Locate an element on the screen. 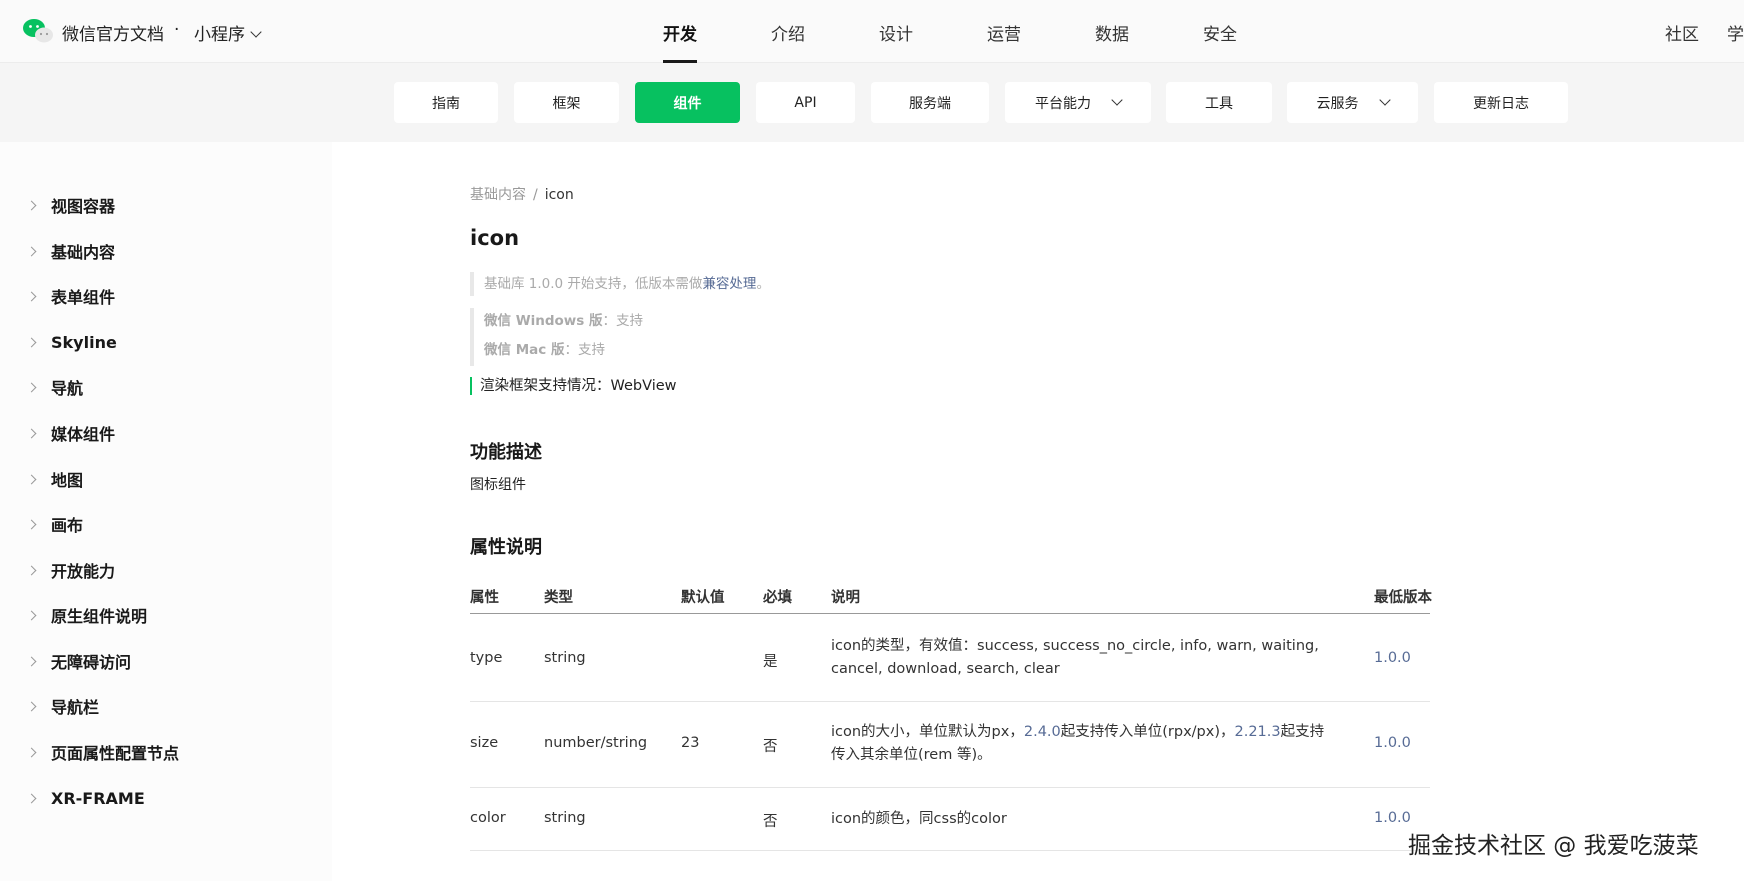  breadcrumb-parent: 基础内容 is located at coordinates (498, 195).